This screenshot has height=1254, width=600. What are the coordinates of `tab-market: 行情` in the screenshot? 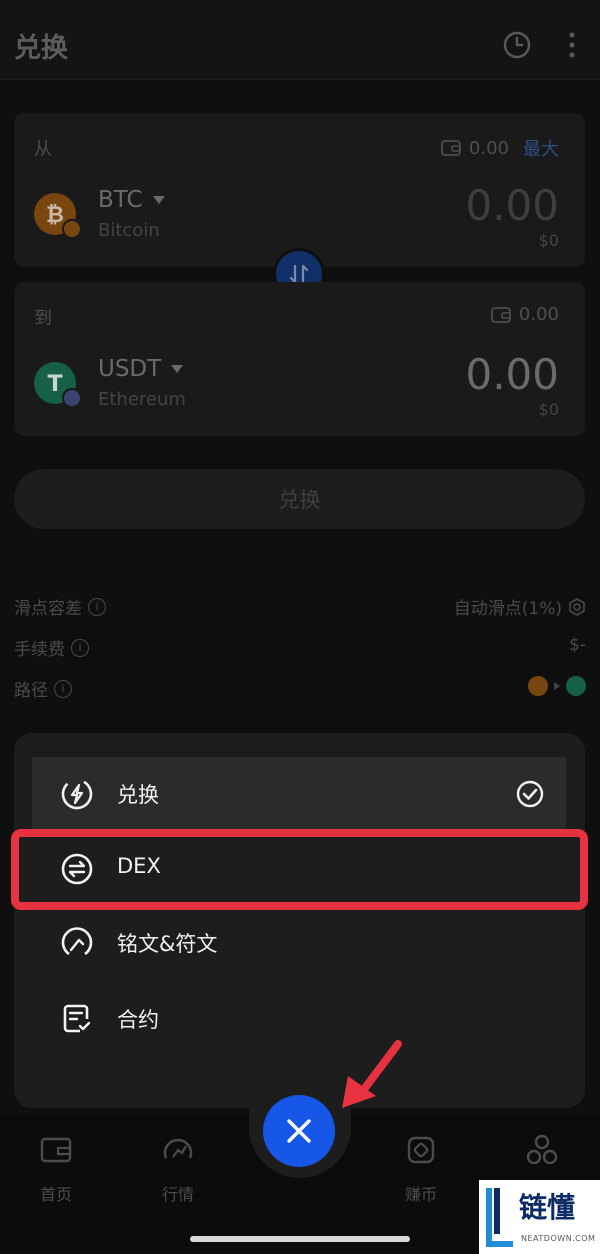 It's located at (178, 1169).